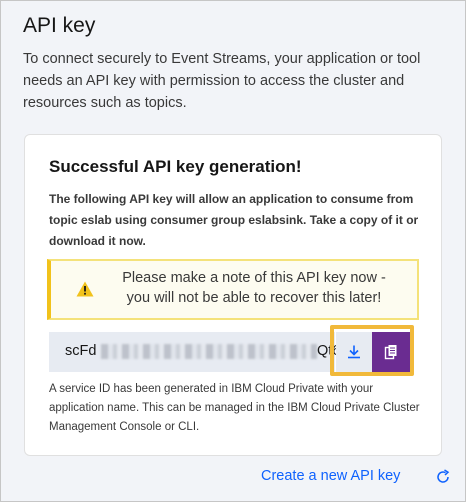  Describe the element at coordinates (59, 25) in the screenshot. I see `page-title: API key` at that location.